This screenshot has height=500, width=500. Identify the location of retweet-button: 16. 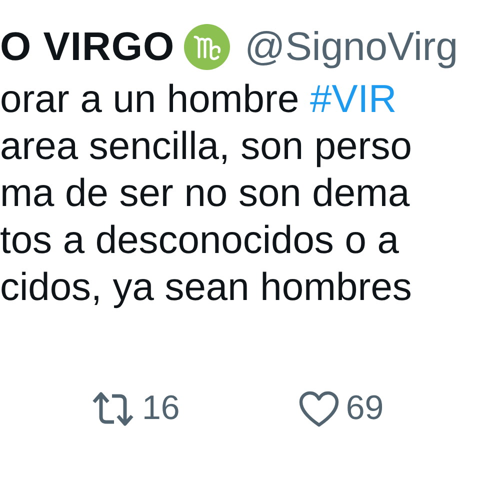
(135, 408).